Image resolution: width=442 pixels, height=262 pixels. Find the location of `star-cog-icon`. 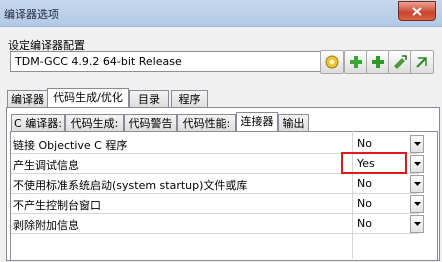

star-cog-icon is located at coordinates (332, 62).